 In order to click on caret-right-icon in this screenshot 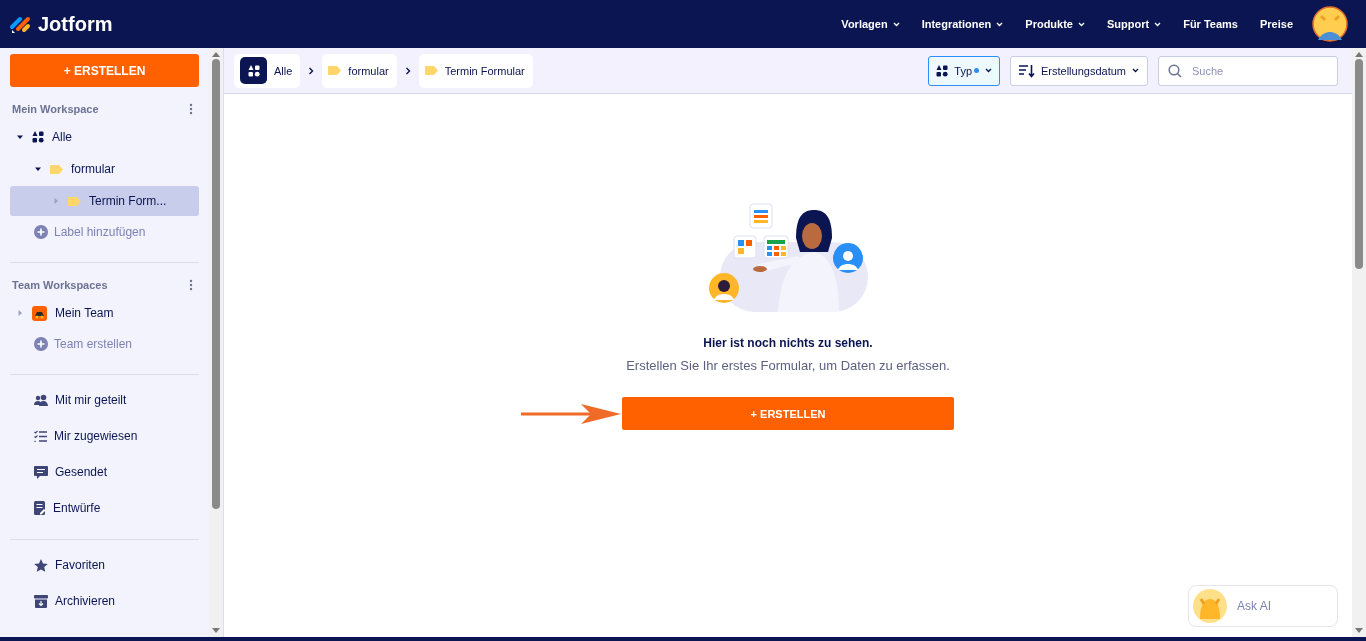, I will do `click(20, 313)`.